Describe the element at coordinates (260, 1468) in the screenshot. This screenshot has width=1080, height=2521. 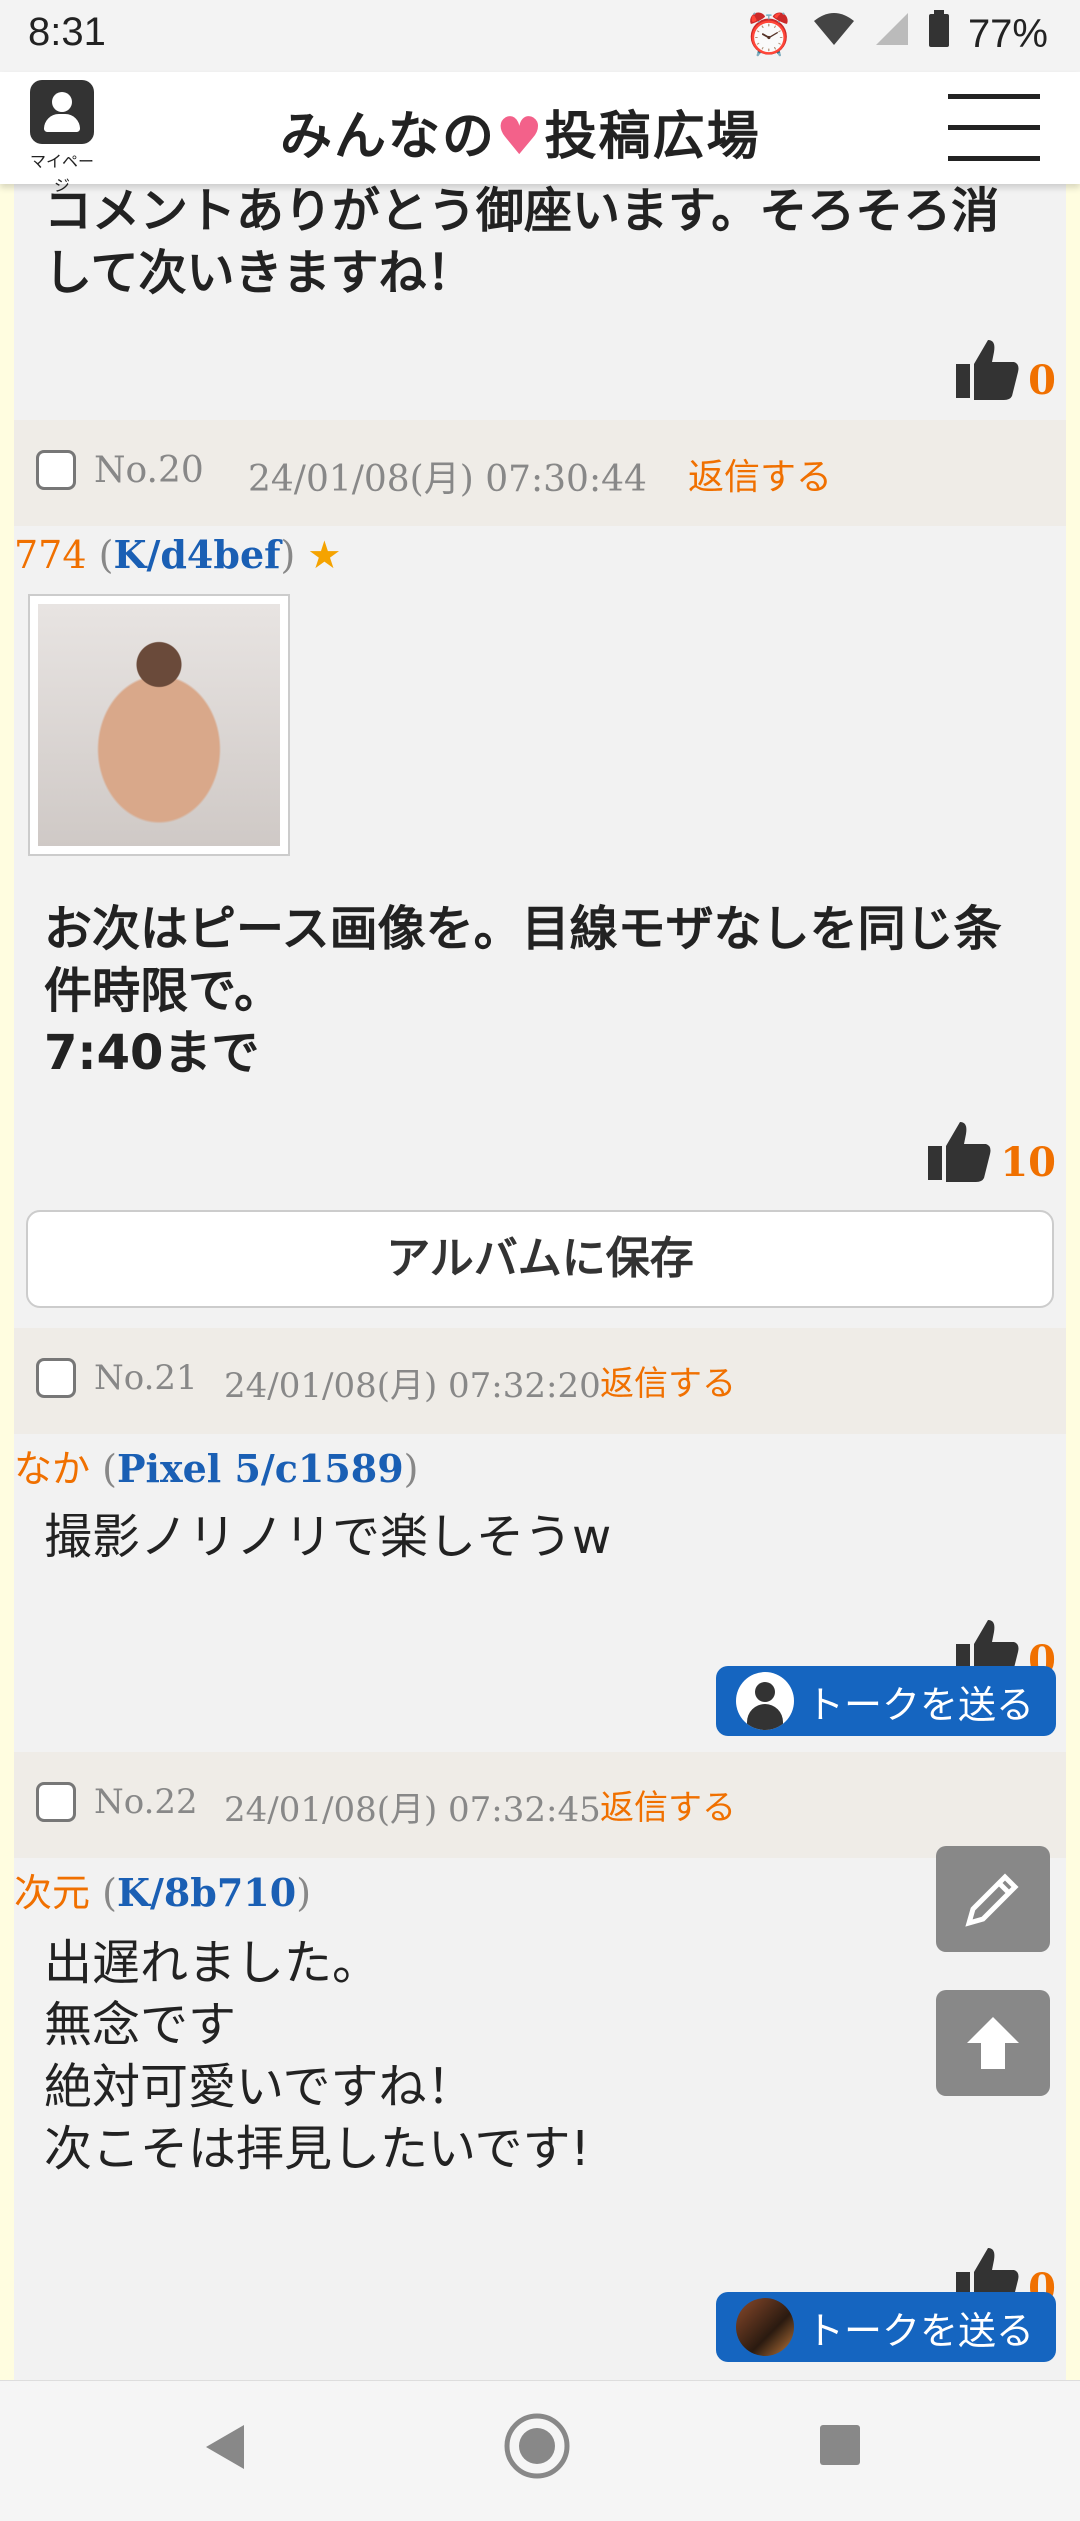
I see `author-id: Pixel 5/c1589` at that location.